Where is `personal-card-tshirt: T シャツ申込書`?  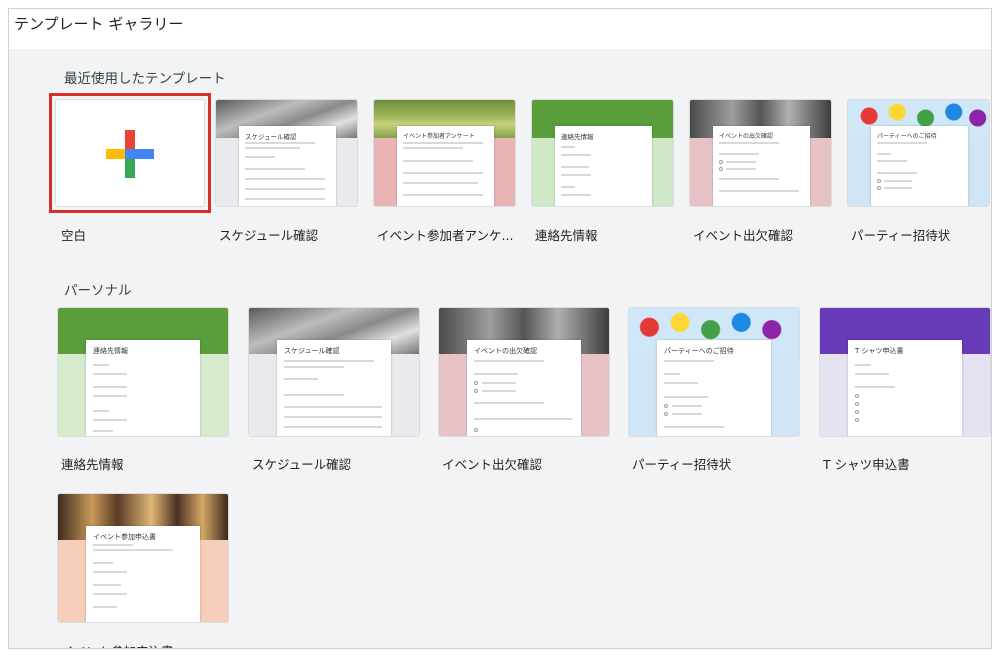 personal-card-tshirt: T シャツ申込書 is located at coordinates (905, 372).